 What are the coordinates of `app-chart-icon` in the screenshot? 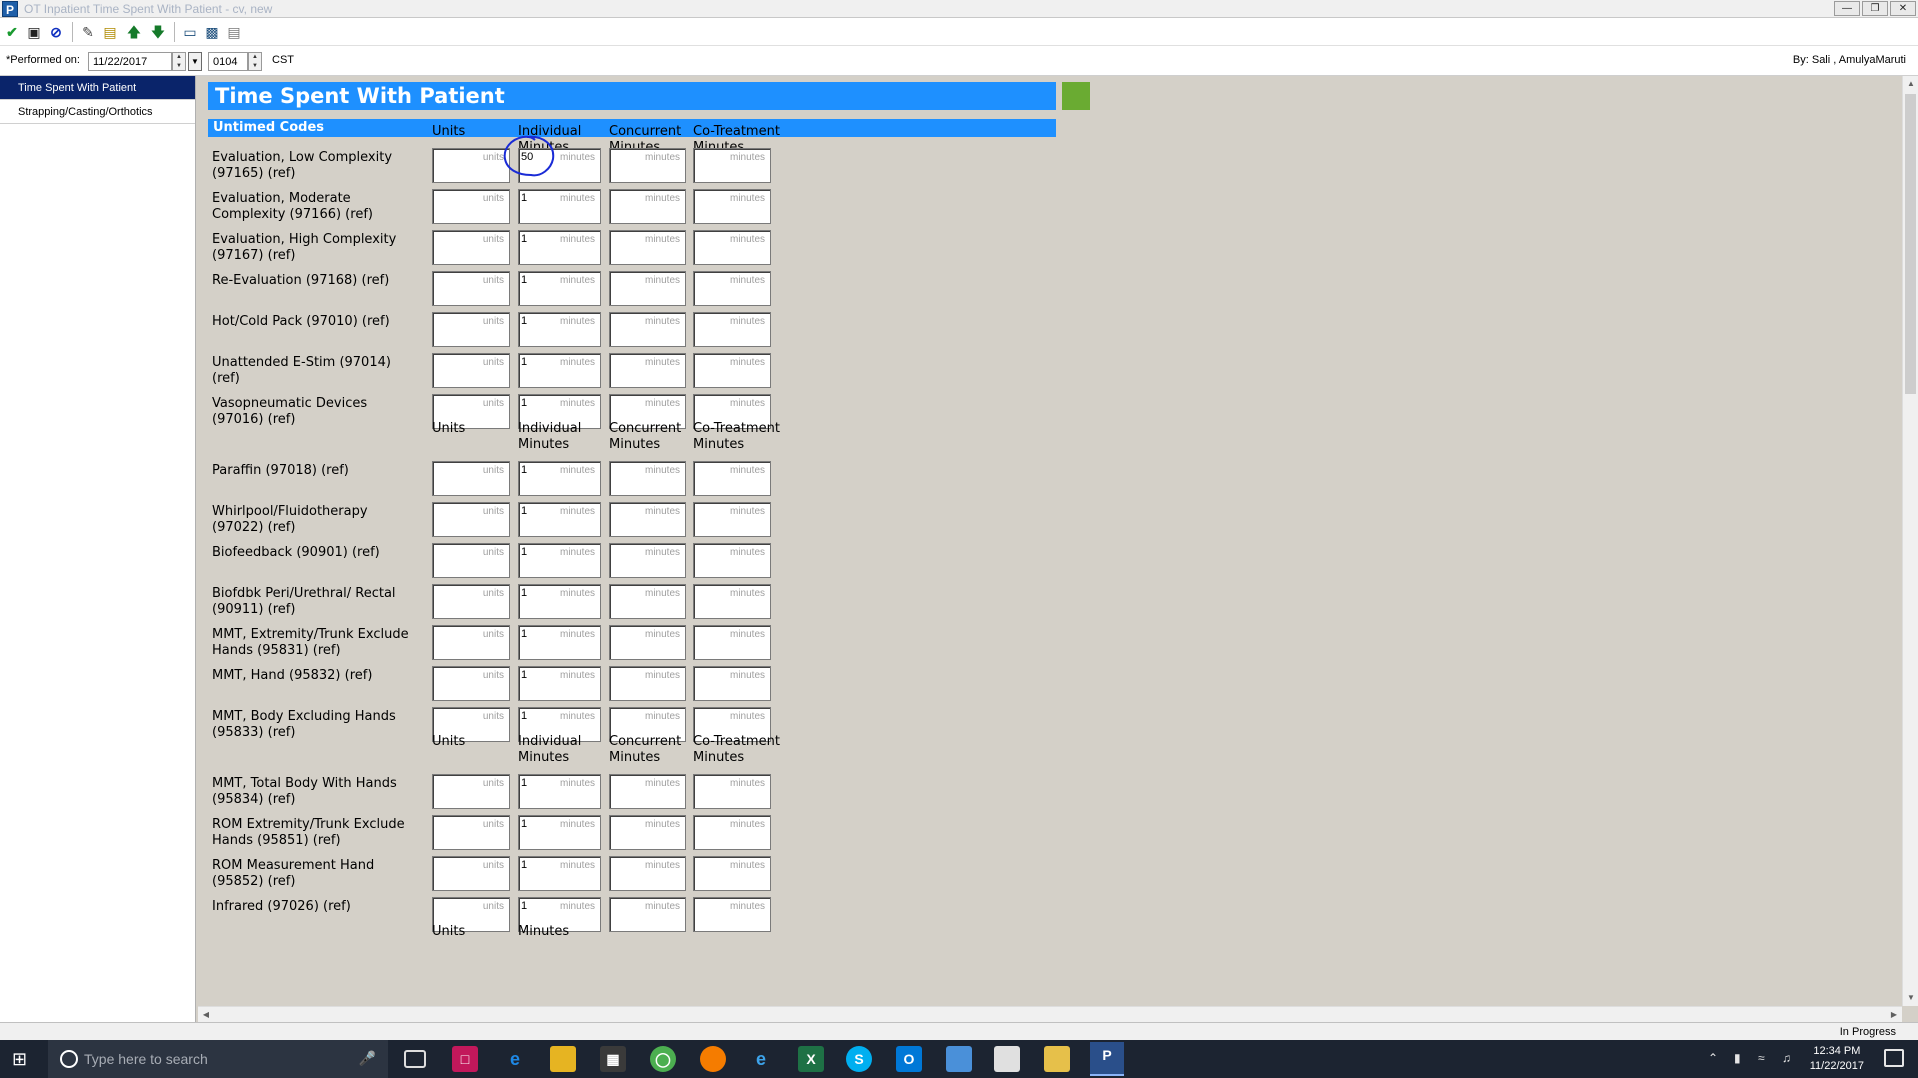 It's located at (1007, 1059).